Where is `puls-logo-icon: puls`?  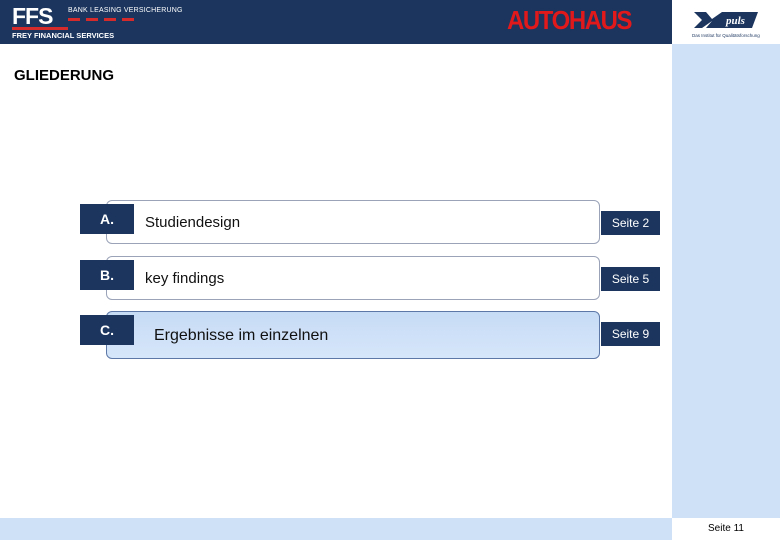
puls-logo-icon: puls is located at coordinates (726, 20).